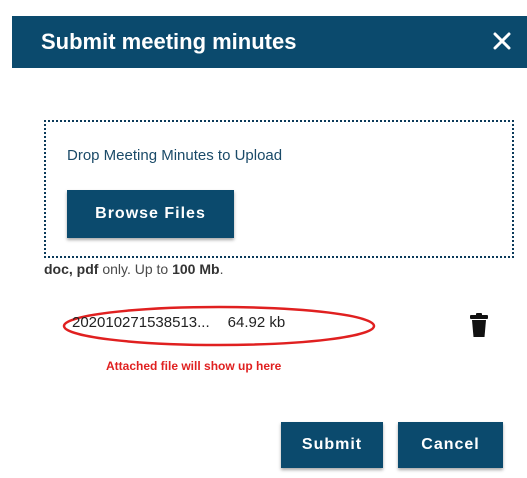  What do you see at coordinates (71, 269) in the screenshot?
I see `hint-file-types: doc, pdf` at bounding box center [71, 269].